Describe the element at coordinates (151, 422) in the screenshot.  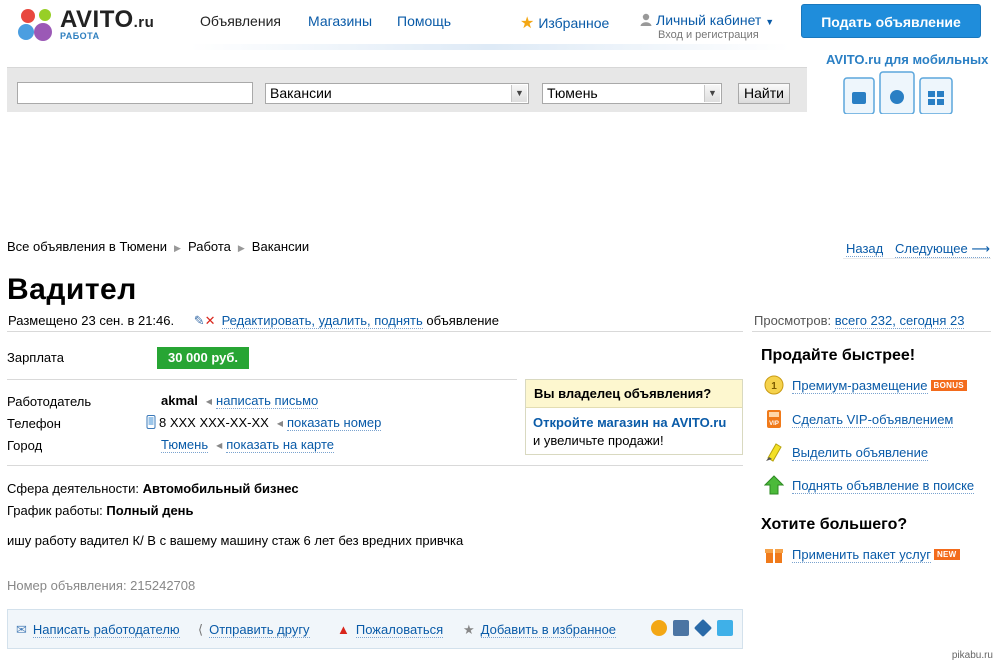
I see `phone-icon` at that location.